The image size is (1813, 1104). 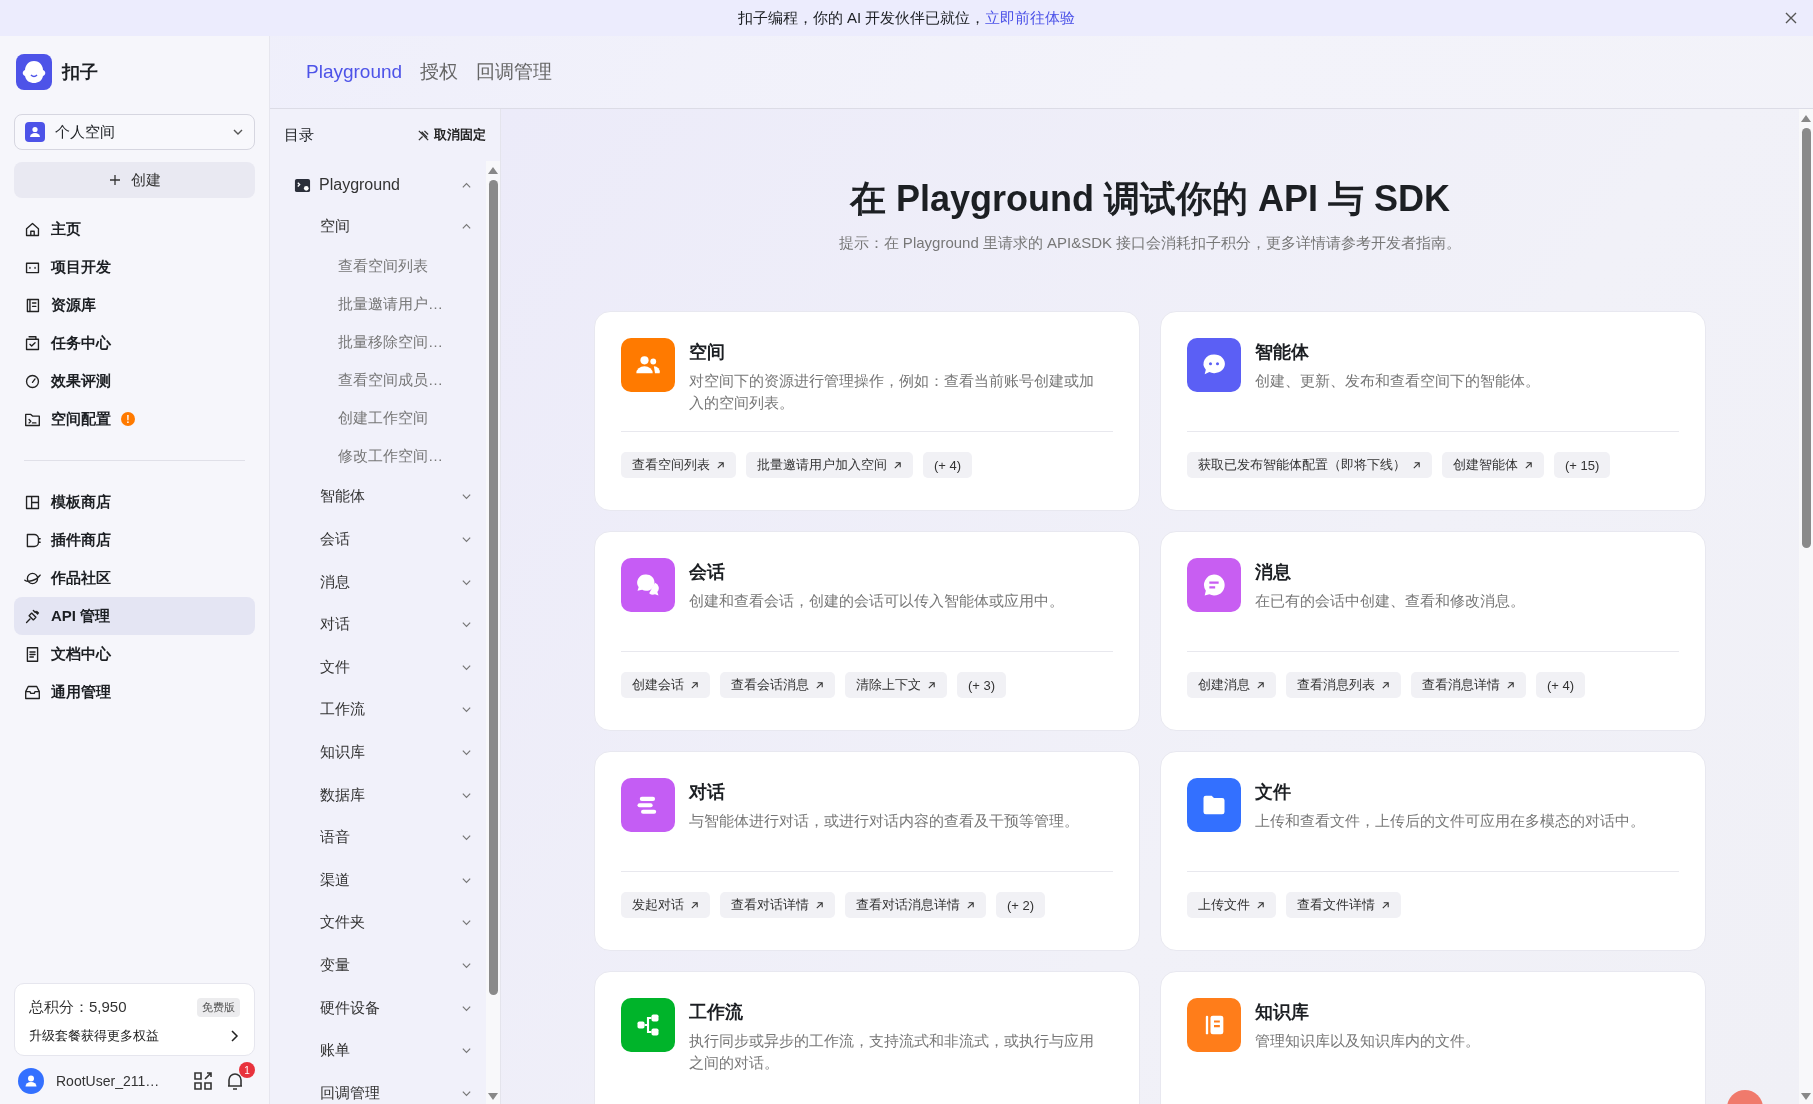 I want to click on more-count: (+ 3), so click(x=982, y=685).